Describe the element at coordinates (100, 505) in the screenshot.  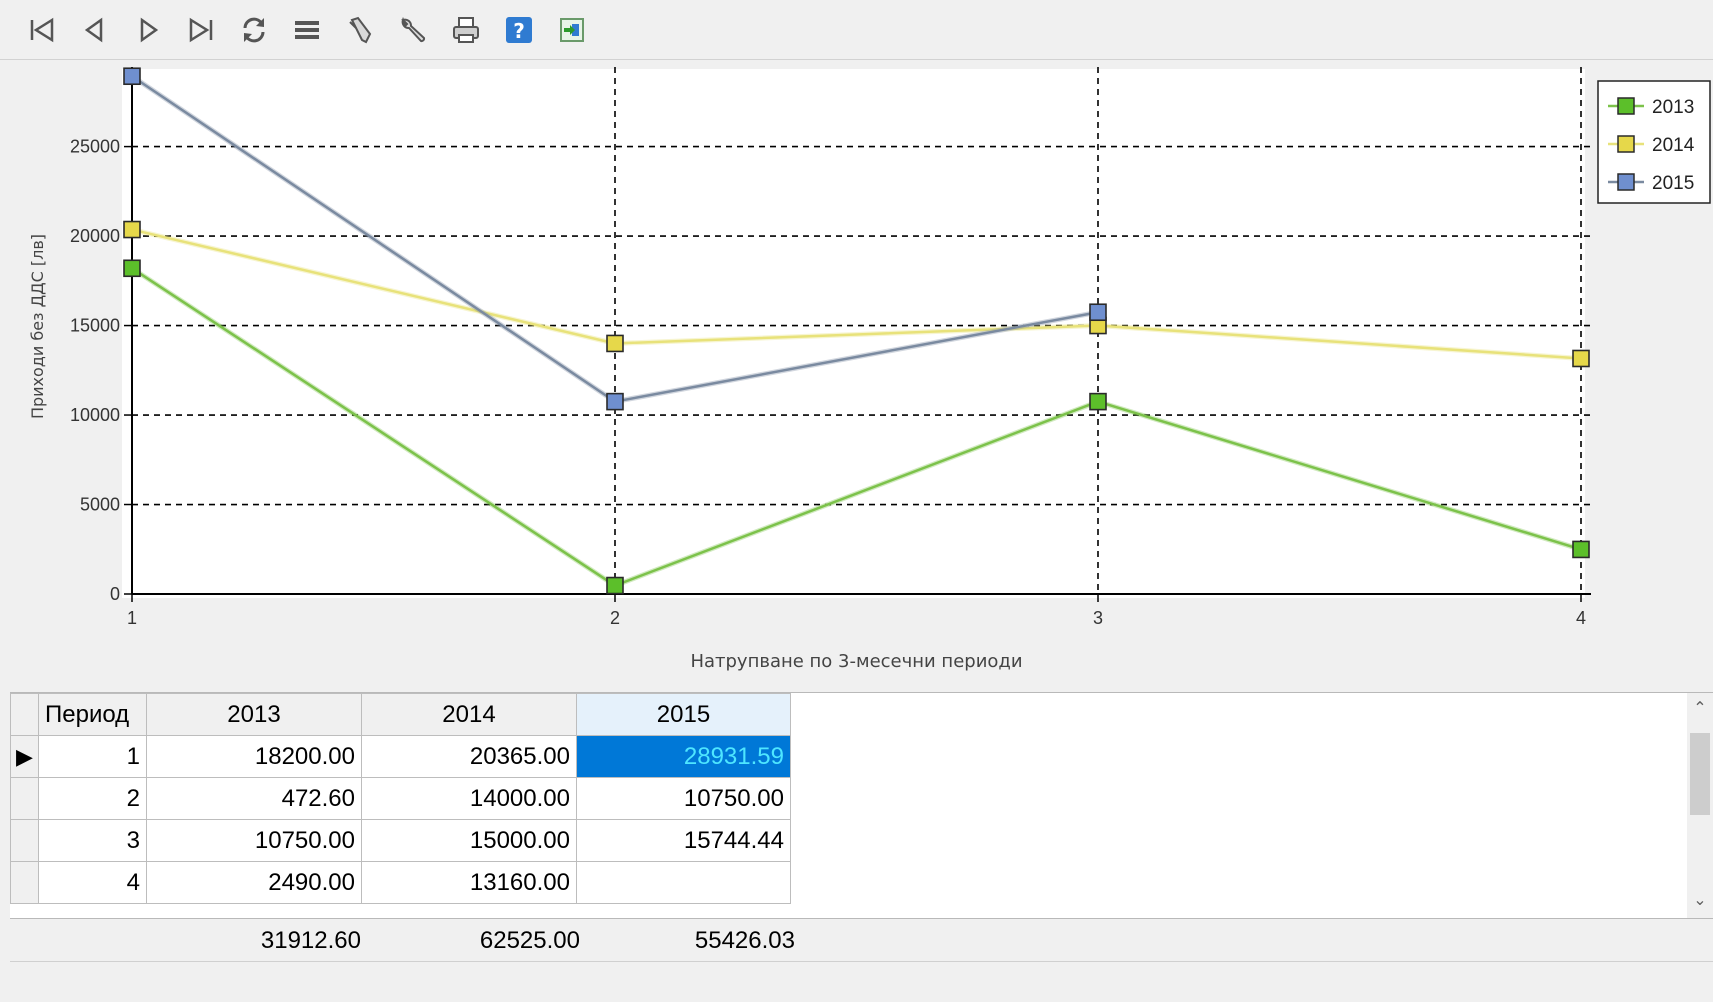
I see `y-tick-label: 5000` at that location.